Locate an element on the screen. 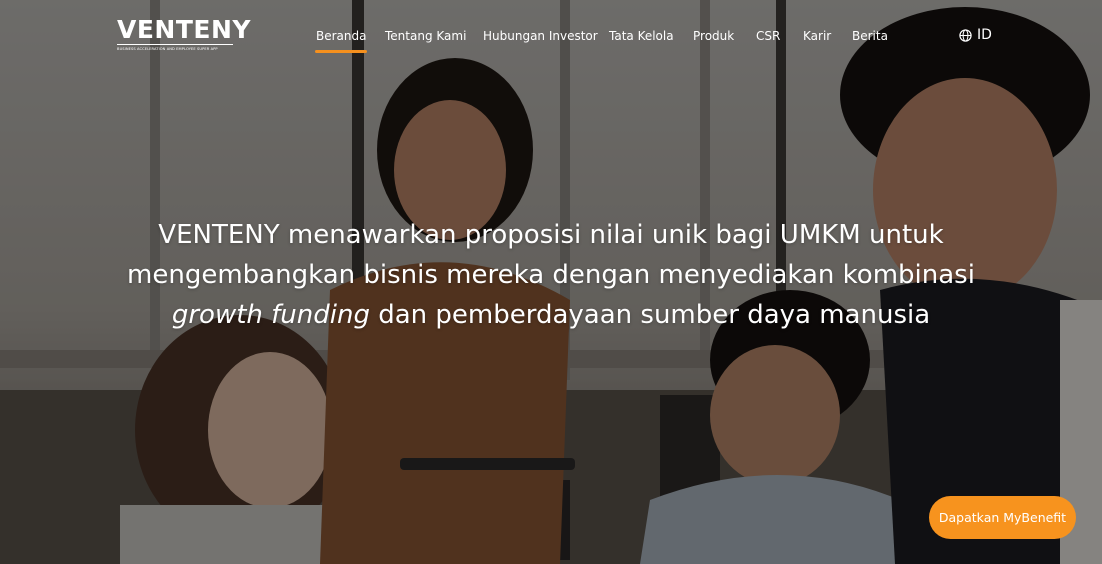 The image size is (1102, 564). hero-headline-emphasis: growth funding is located at coordinates (270, 315).